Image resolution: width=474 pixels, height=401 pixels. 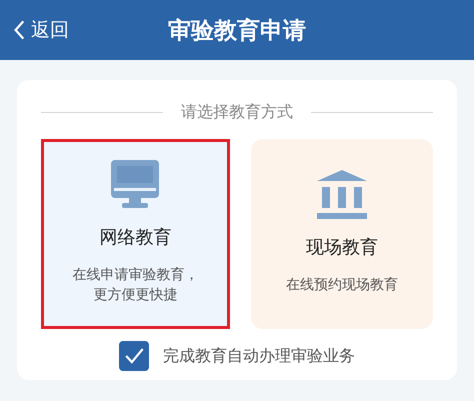 What do you see at coordinates (342, 247) in the screenshot?
I see `option-title: 现场教育` at bounding box center [342, 247].